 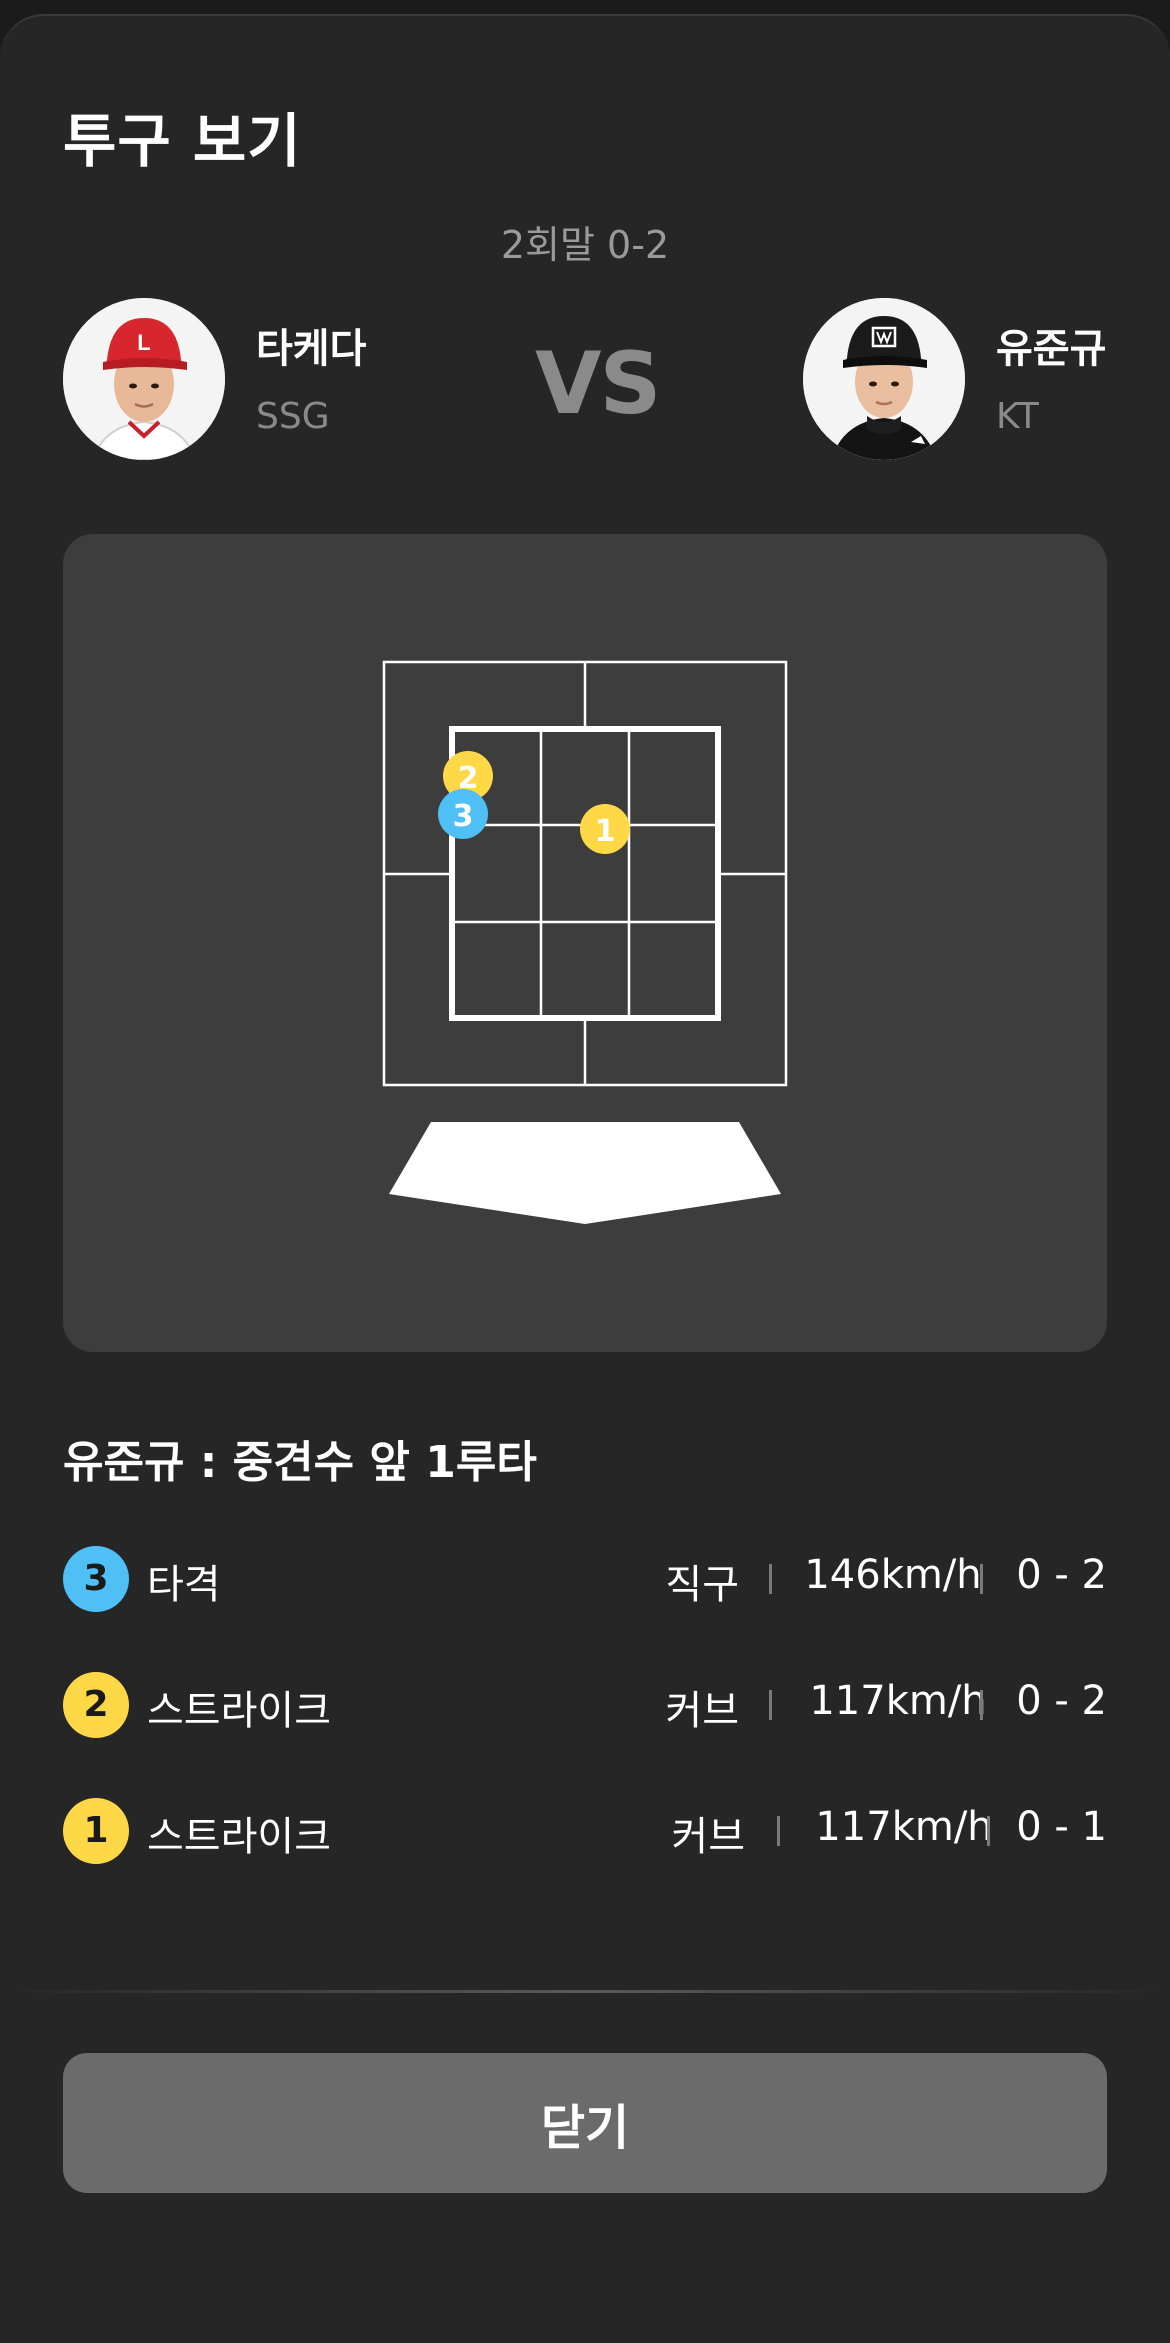 What do you see at coordinates (96, 1705) in the screenshot?
I see `pitch-number-badge: 2` at bounding box center [96, 1705].